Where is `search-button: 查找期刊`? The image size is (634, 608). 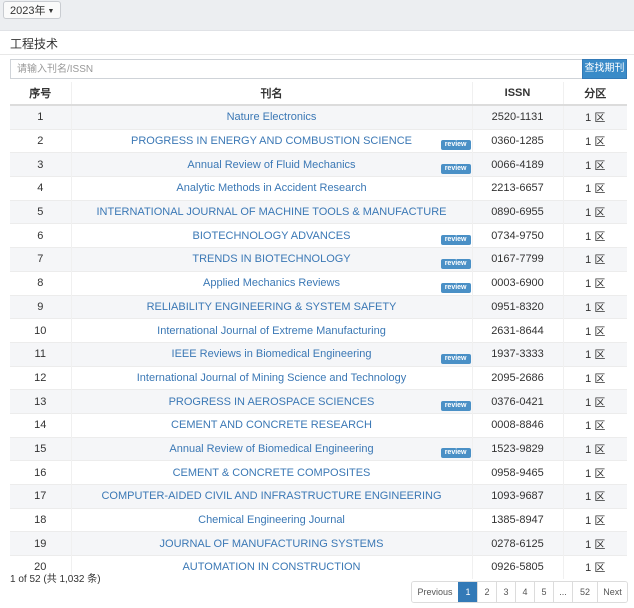
search-button: 查找期刊 is located at coordinates (604, 69).